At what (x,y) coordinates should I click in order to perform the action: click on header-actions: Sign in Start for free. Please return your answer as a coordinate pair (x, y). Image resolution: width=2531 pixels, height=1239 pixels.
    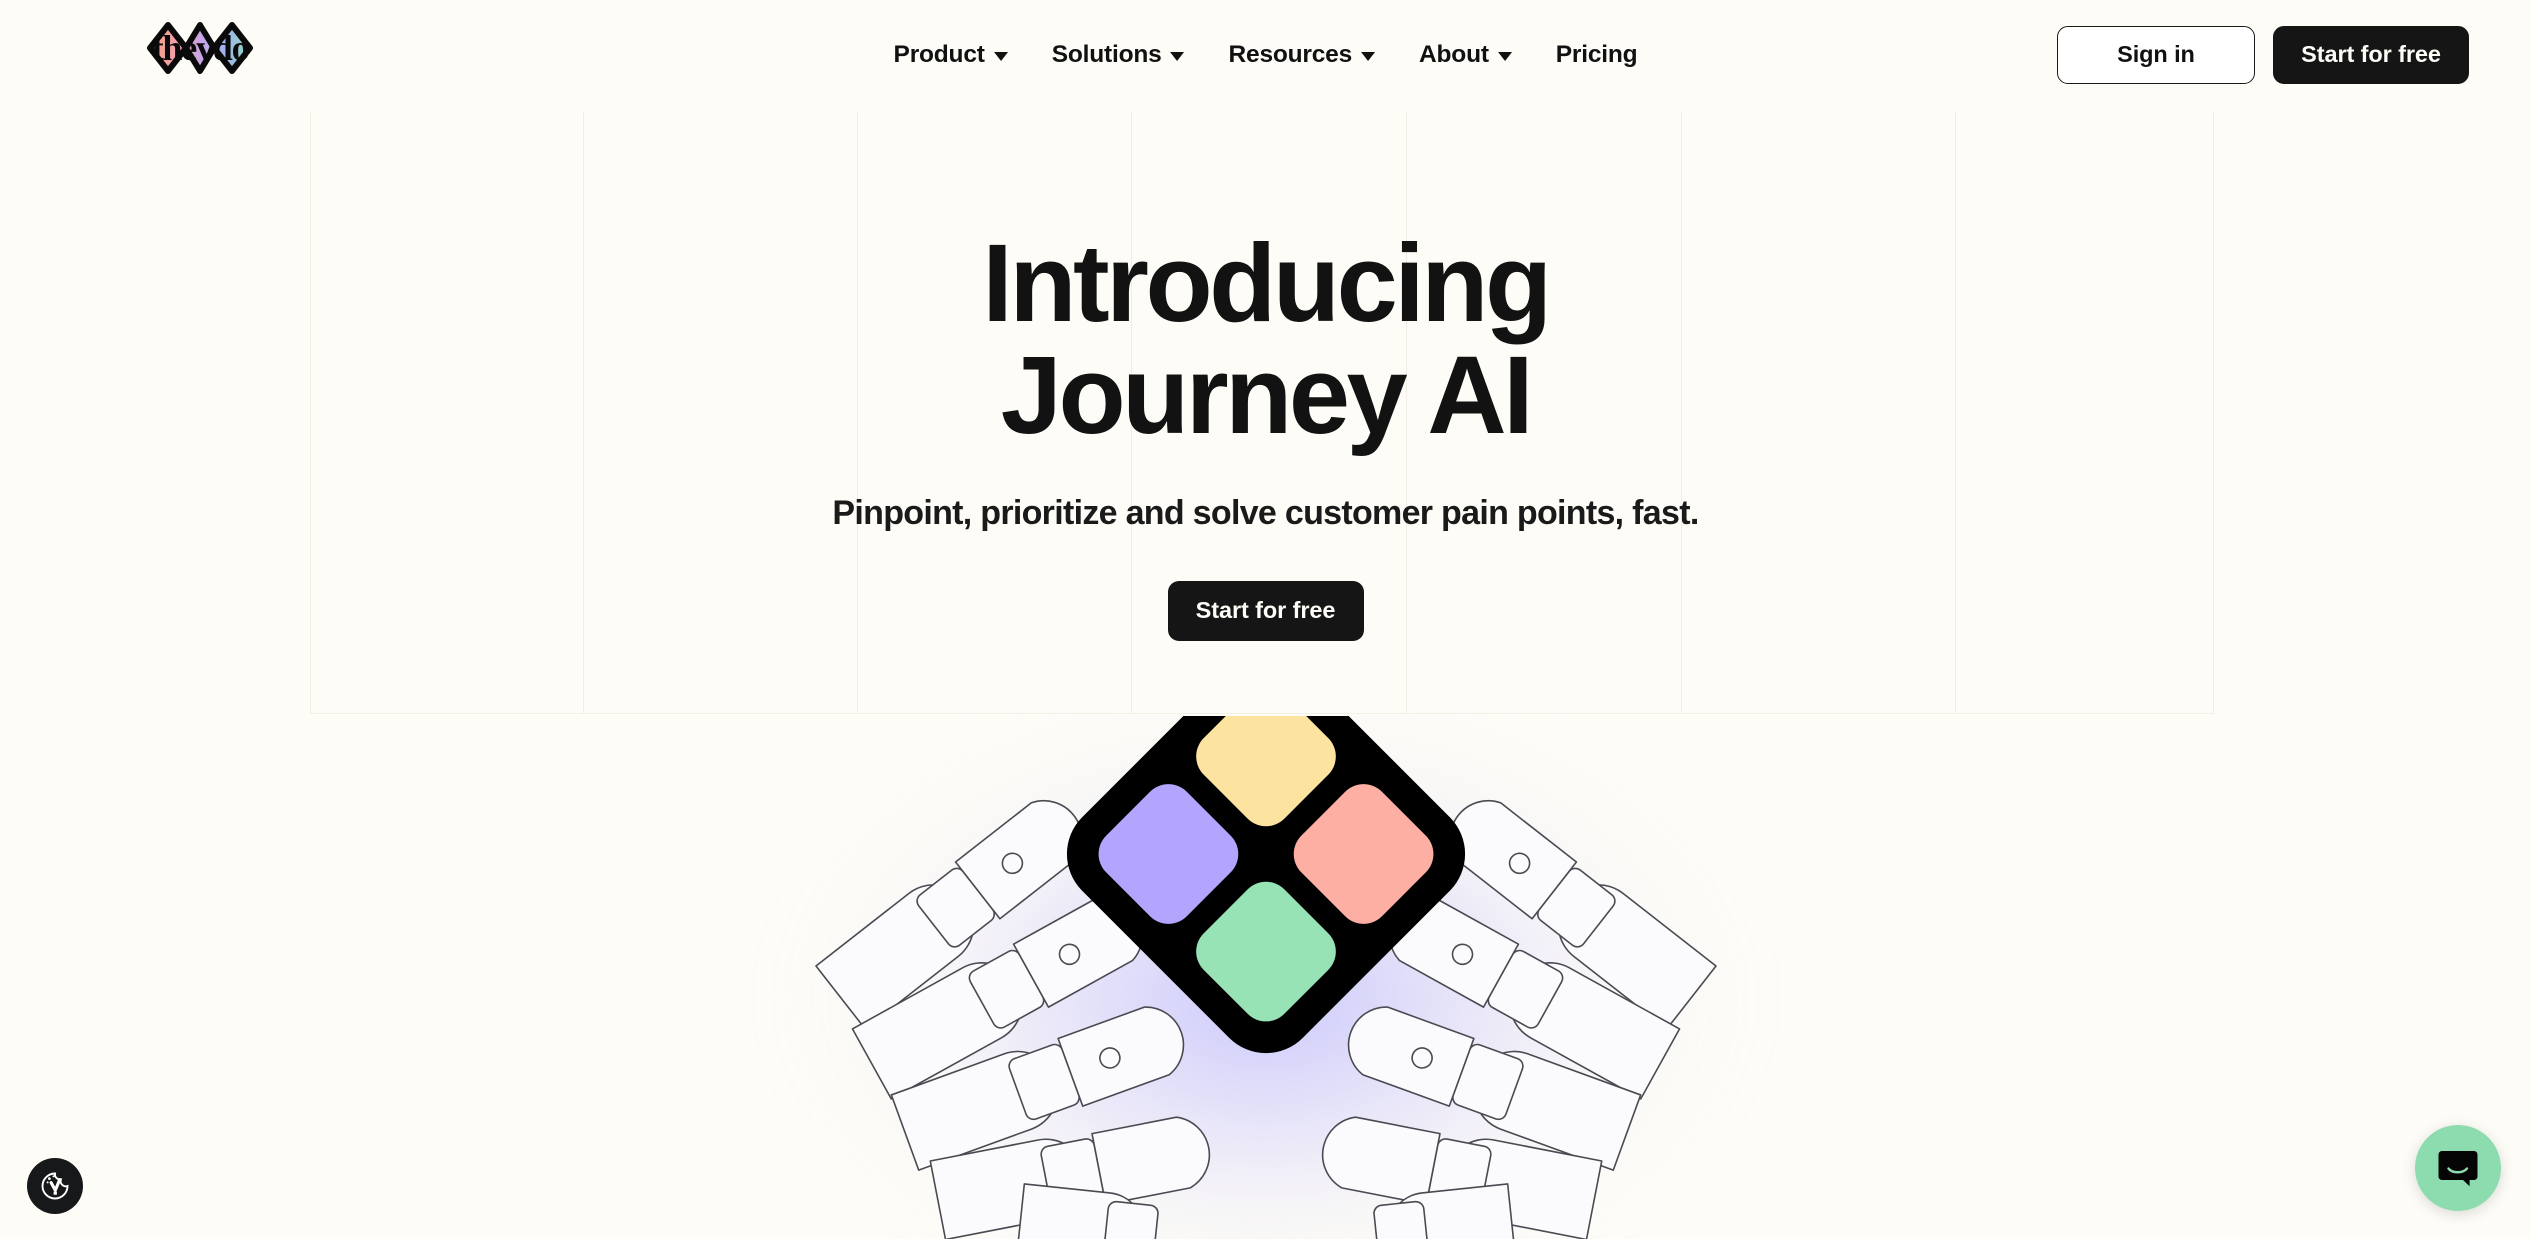
    Looking at the image, I should click on (2263, 55).